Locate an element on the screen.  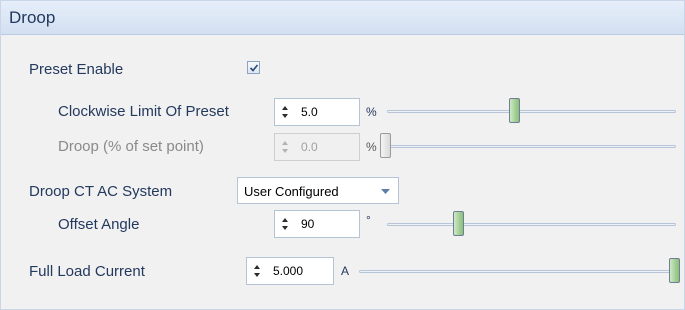
check-icon is located at coordinates (254, 68).